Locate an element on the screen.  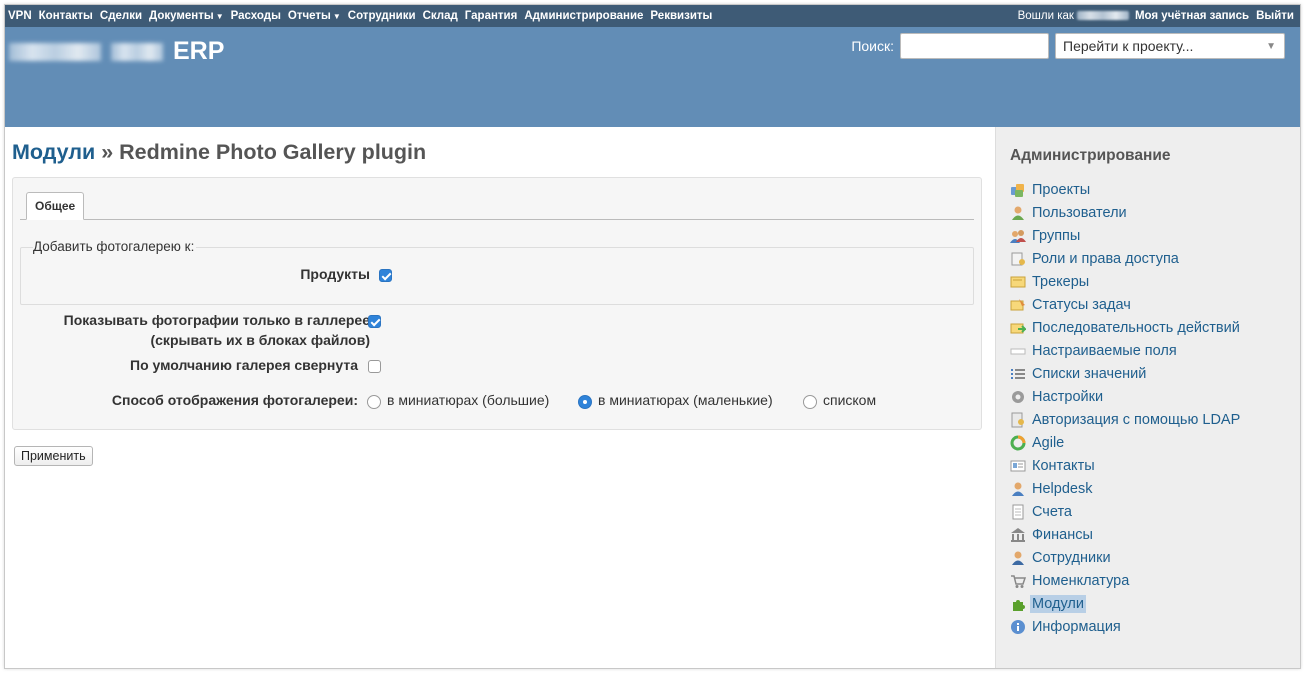
apply-button: Применить is located at coordinates (53, 456).